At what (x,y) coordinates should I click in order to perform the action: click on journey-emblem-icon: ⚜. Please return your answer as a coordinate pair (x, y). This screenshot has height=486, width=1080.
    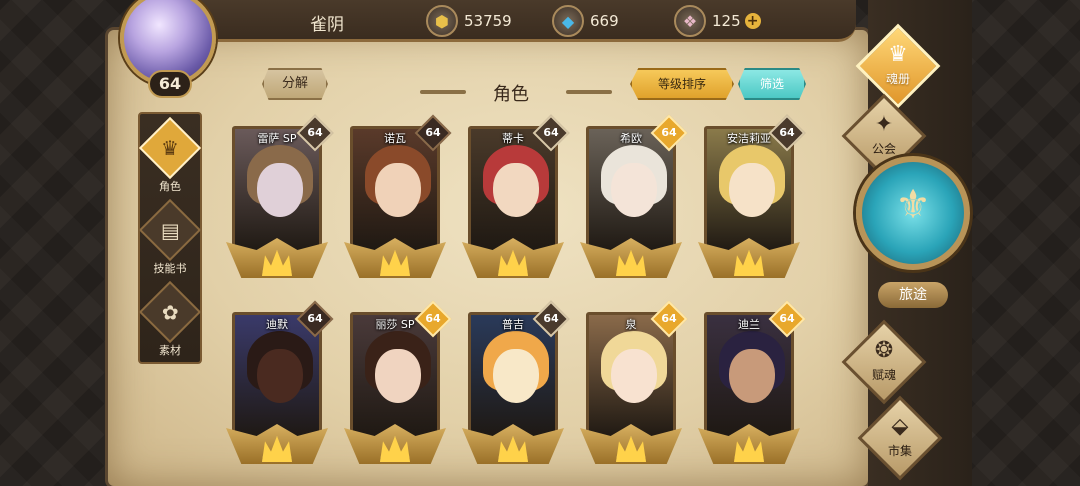
    Looking at the image, I should click on (913, 205).